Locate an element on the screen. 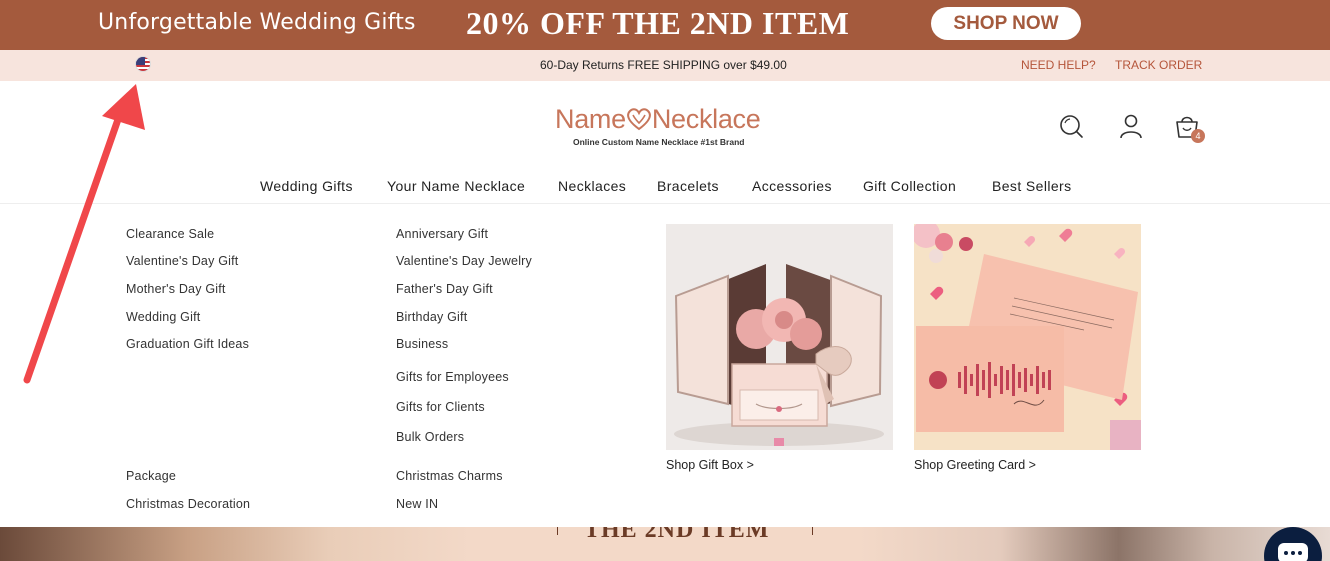  nav-gift-collection: Gift Collection is located at coordinates (909, 186).